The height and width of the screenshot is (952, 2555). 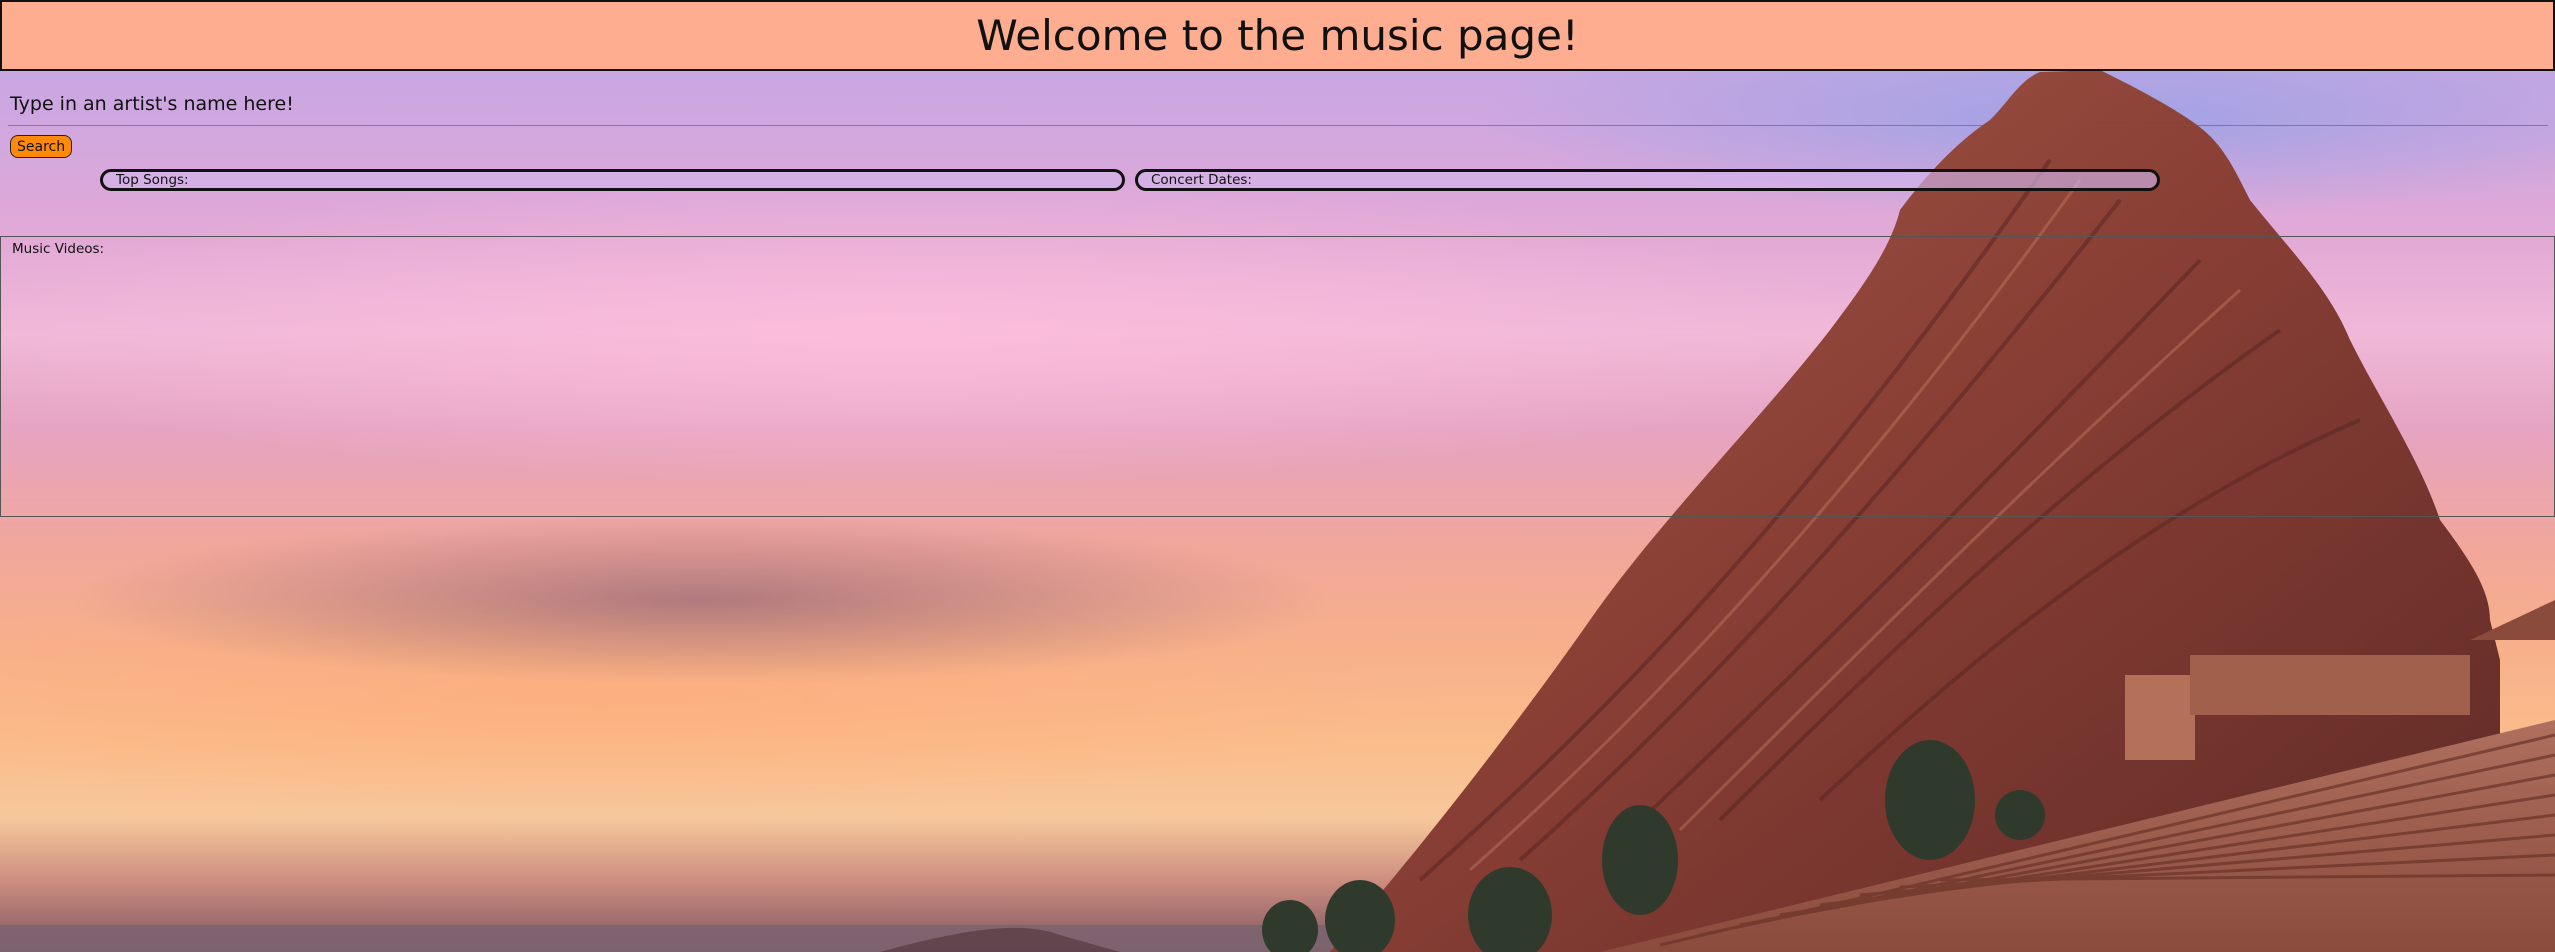 I want to click on search-button: Search, so click(x=41, y=146).